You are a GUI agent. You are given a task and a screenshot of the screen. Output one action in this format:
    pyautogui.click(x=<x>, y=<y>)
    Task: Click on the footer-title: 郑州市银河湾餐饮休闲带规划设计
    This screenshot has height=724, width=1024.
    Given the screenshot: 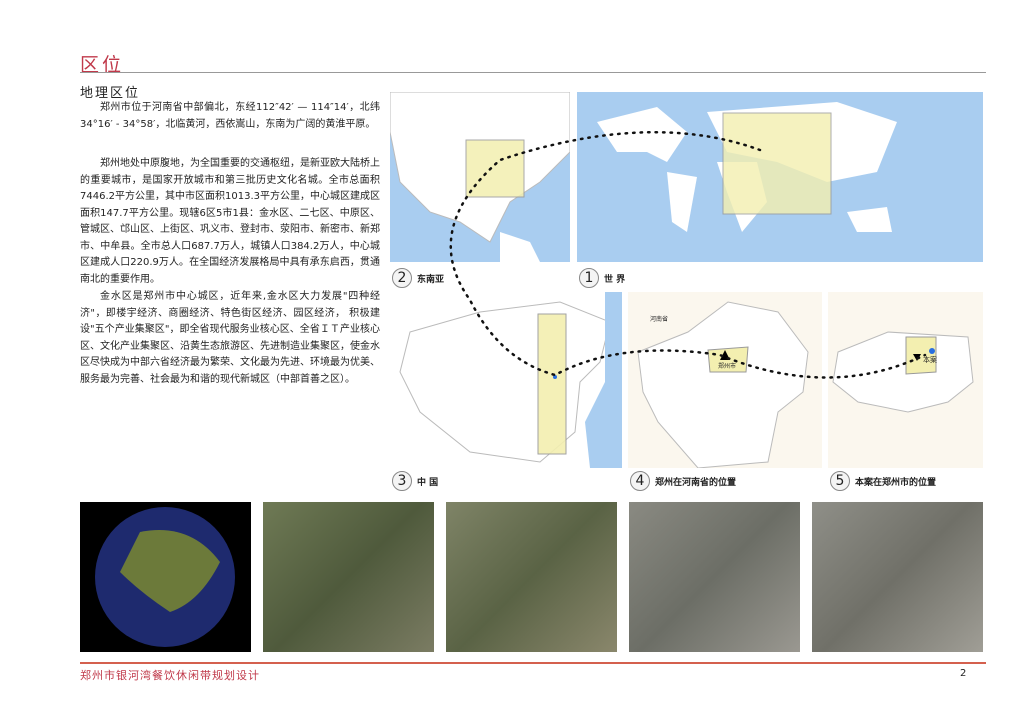 What is the action you would take?
    pyautogui.click(x=170, y=675)
    